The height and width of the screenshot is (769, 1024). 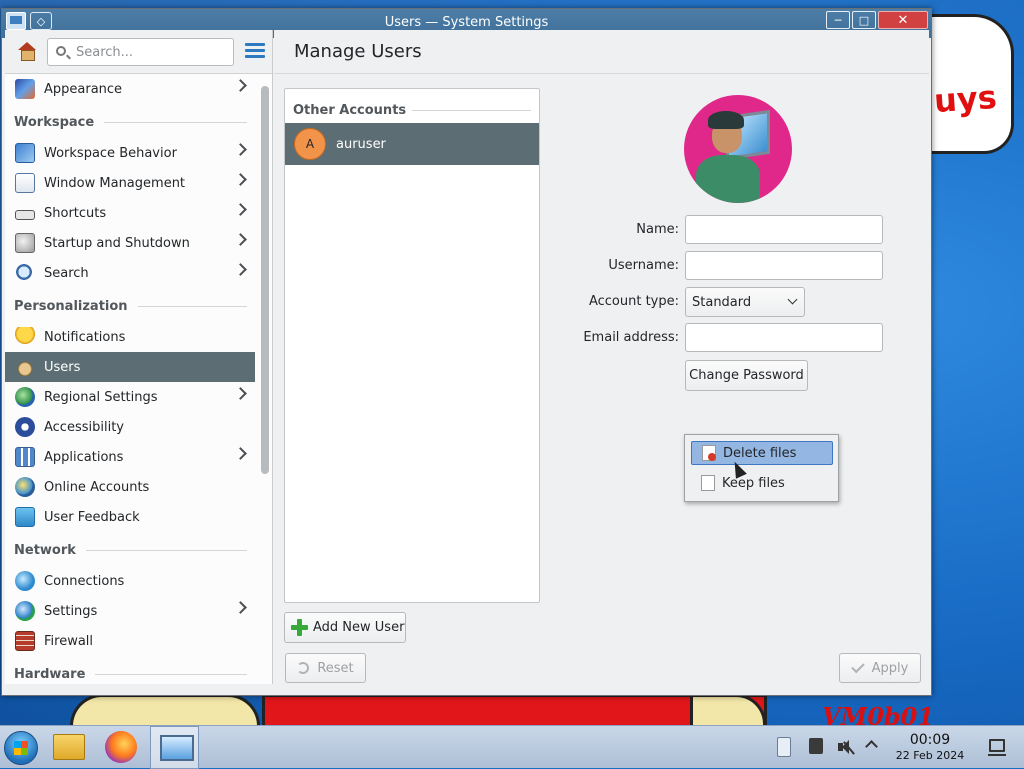 I want to click on keyboard-icon, so click(x=25, y=215).